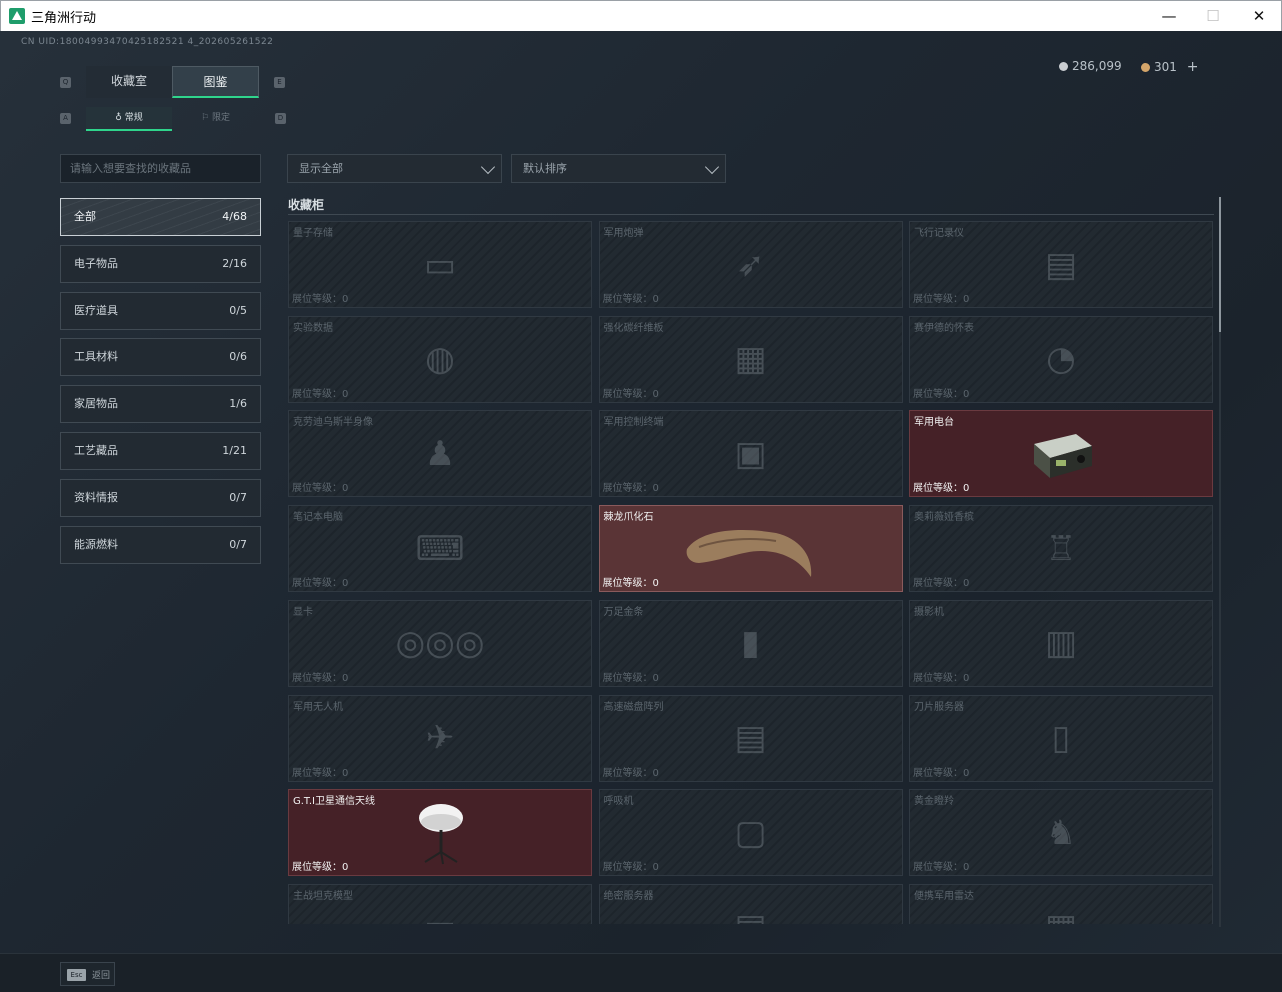  Describe the element at coordinates (440, 903) in the screenshot. I see `collection-card: ▬主战坦克模型展位等级：0` at that location.